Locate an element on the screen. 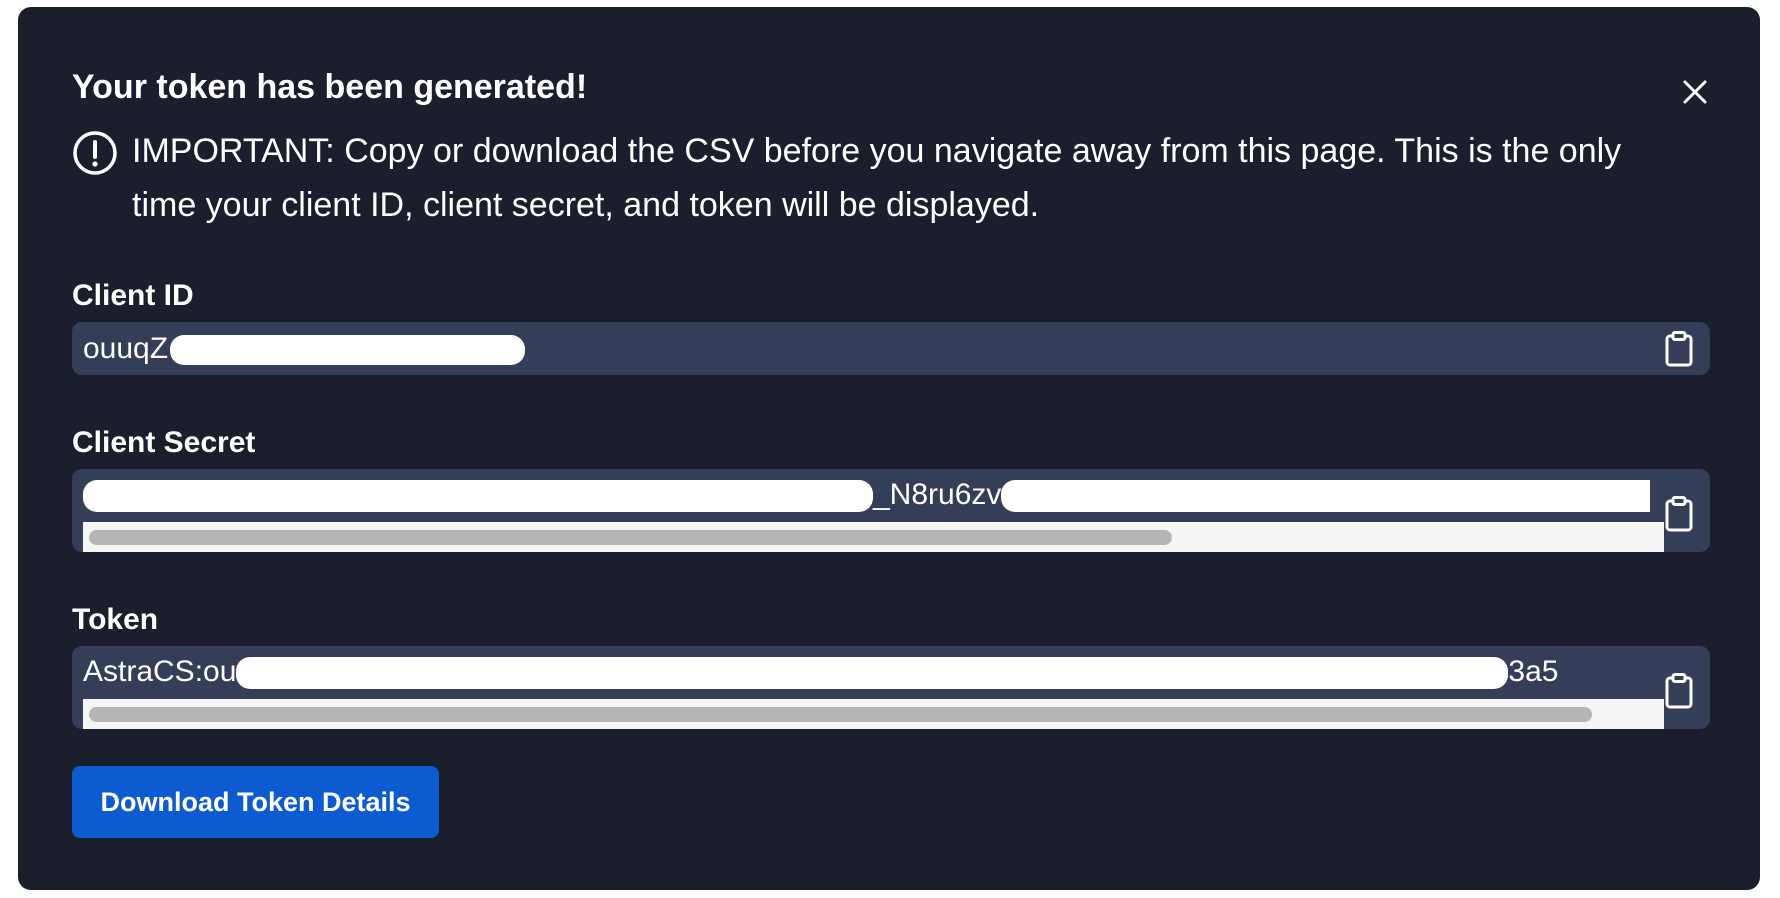  client-secret-label: Client Secret is located at coordinates (164, 442).